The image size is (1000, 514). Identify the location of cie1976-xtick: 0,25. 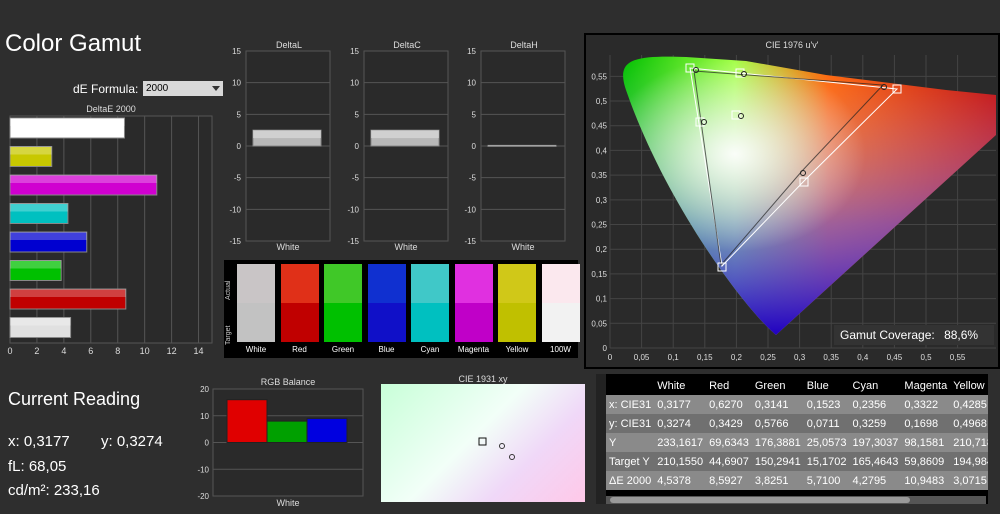
(768, 357).